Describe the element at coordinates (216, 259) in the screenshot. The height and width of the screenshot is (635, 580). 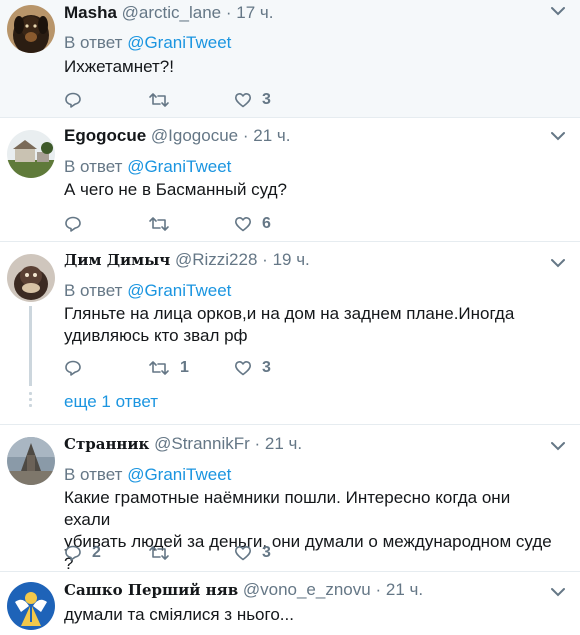
I see `user-handle: @Rizzi228` at that location.